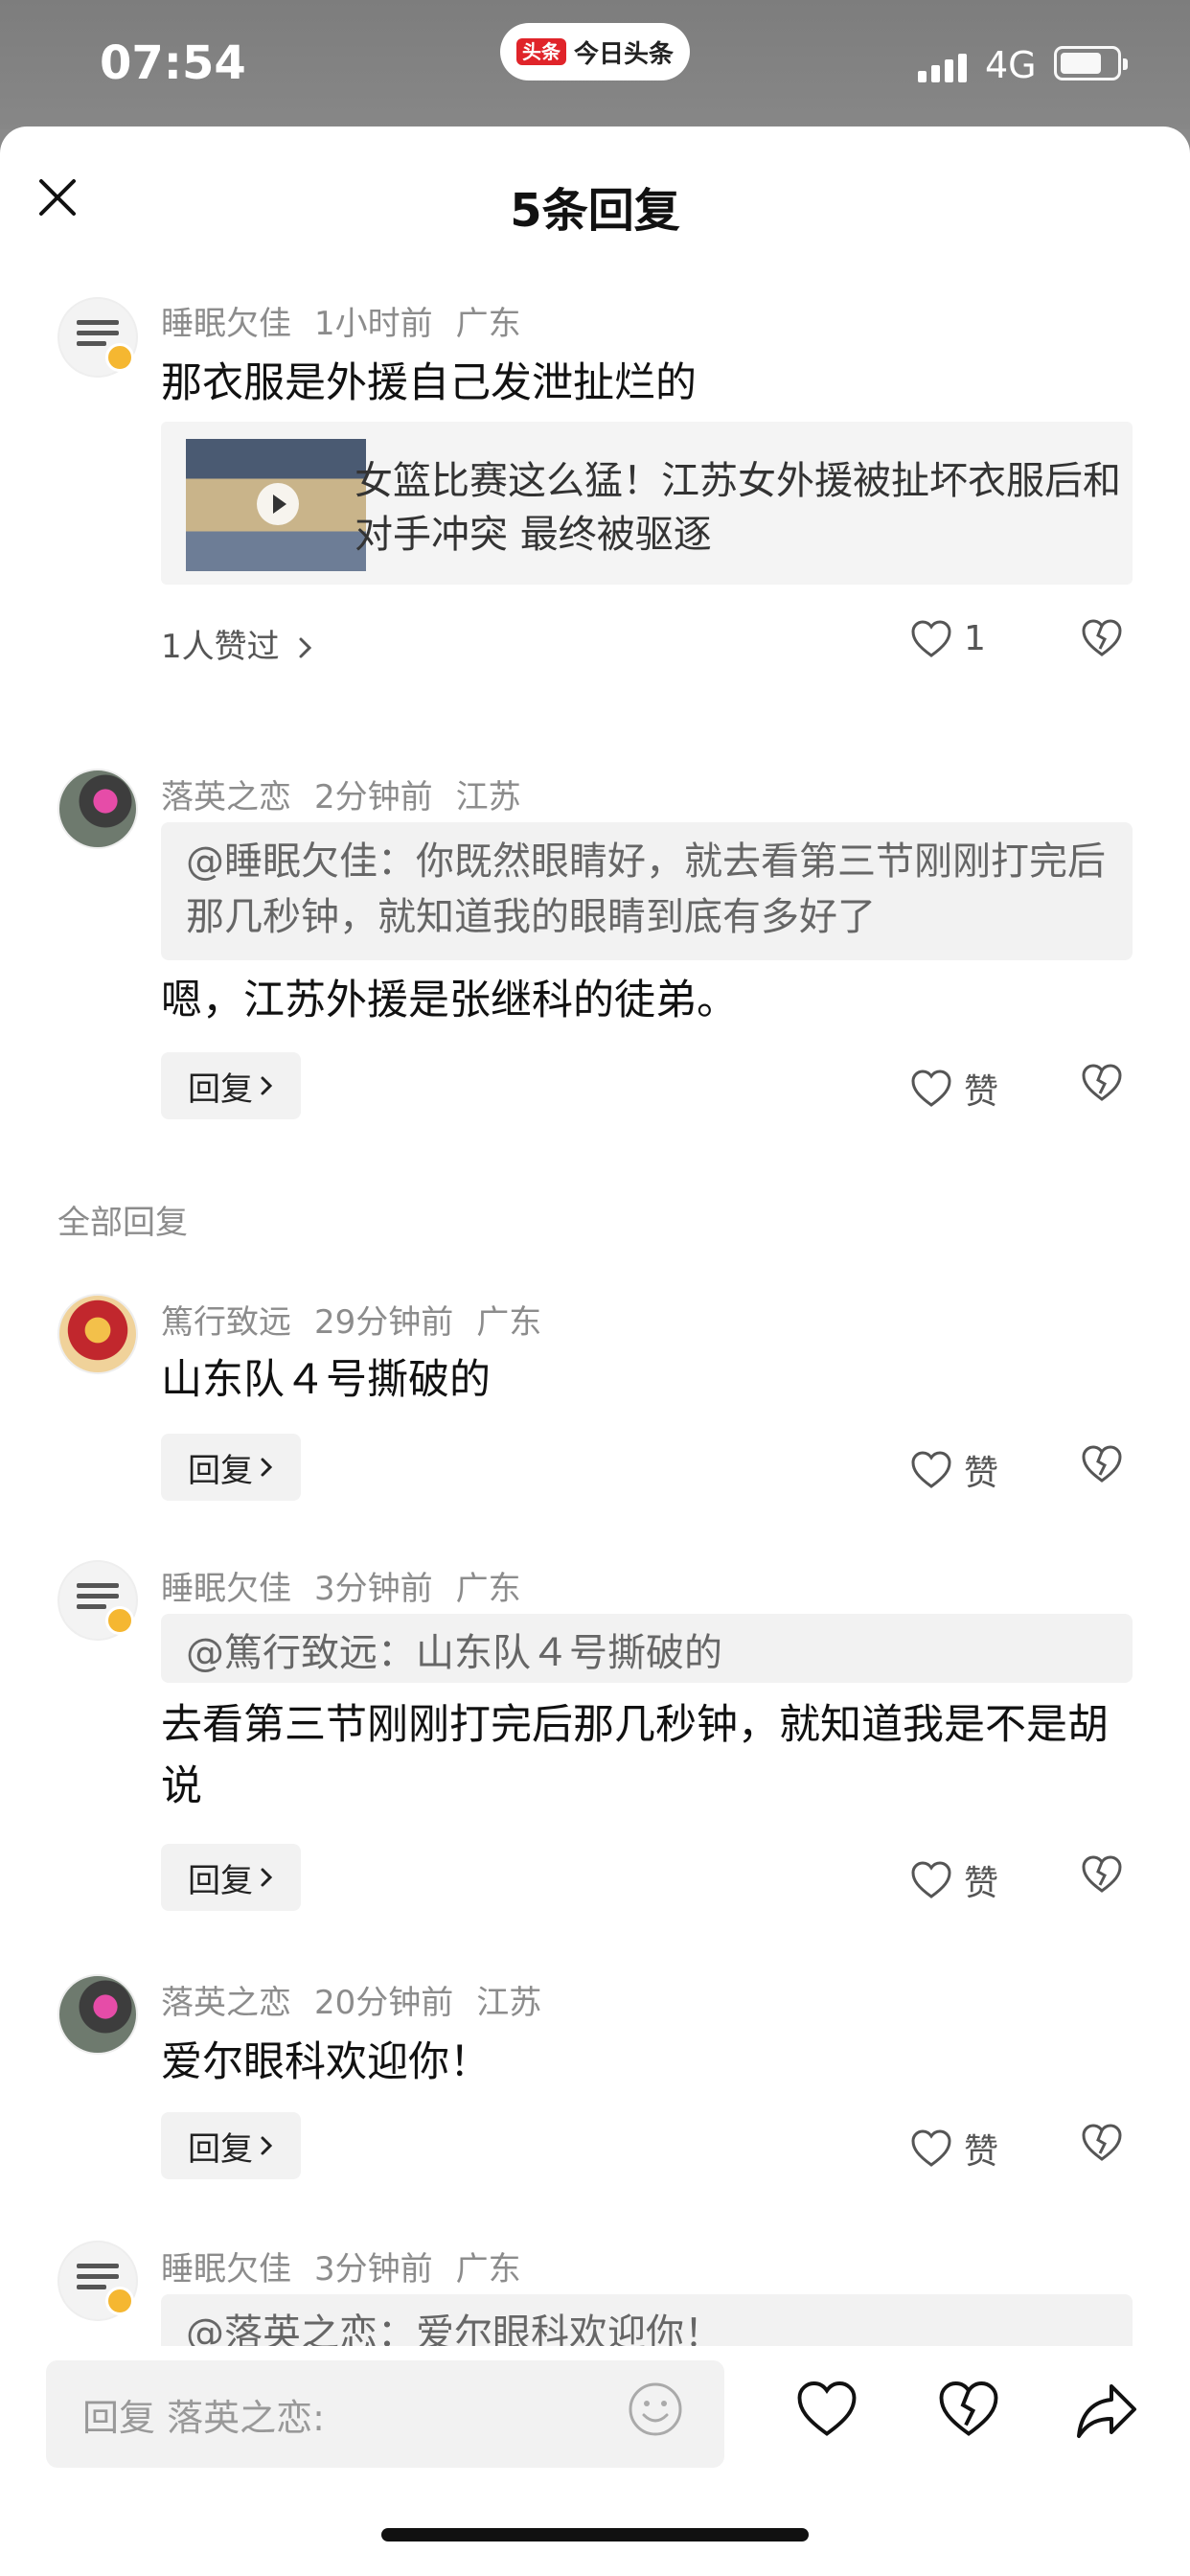 The image size is (1190, 2576). I want to click on comment-meta: 落英之恋 2分钟前 江苏, so click(352, 793).